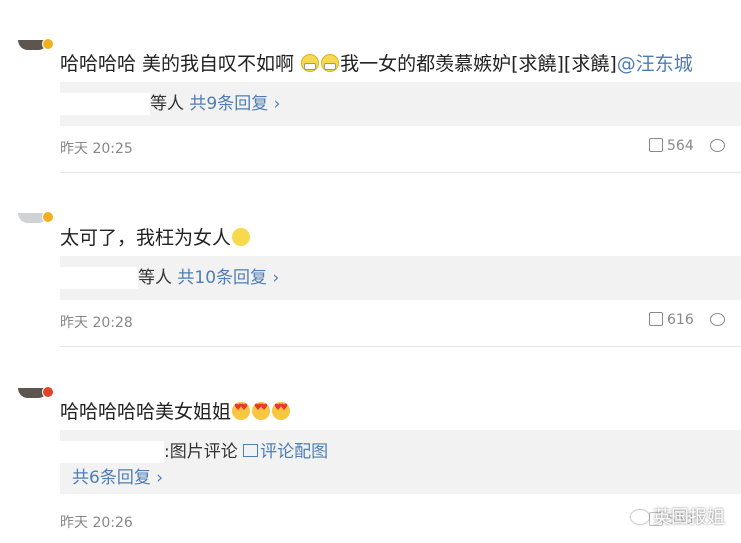  Describe the element at coordinates (234, 104) in the screenshot. I see `view-replies-link: 共9条回复 ›` at that location.